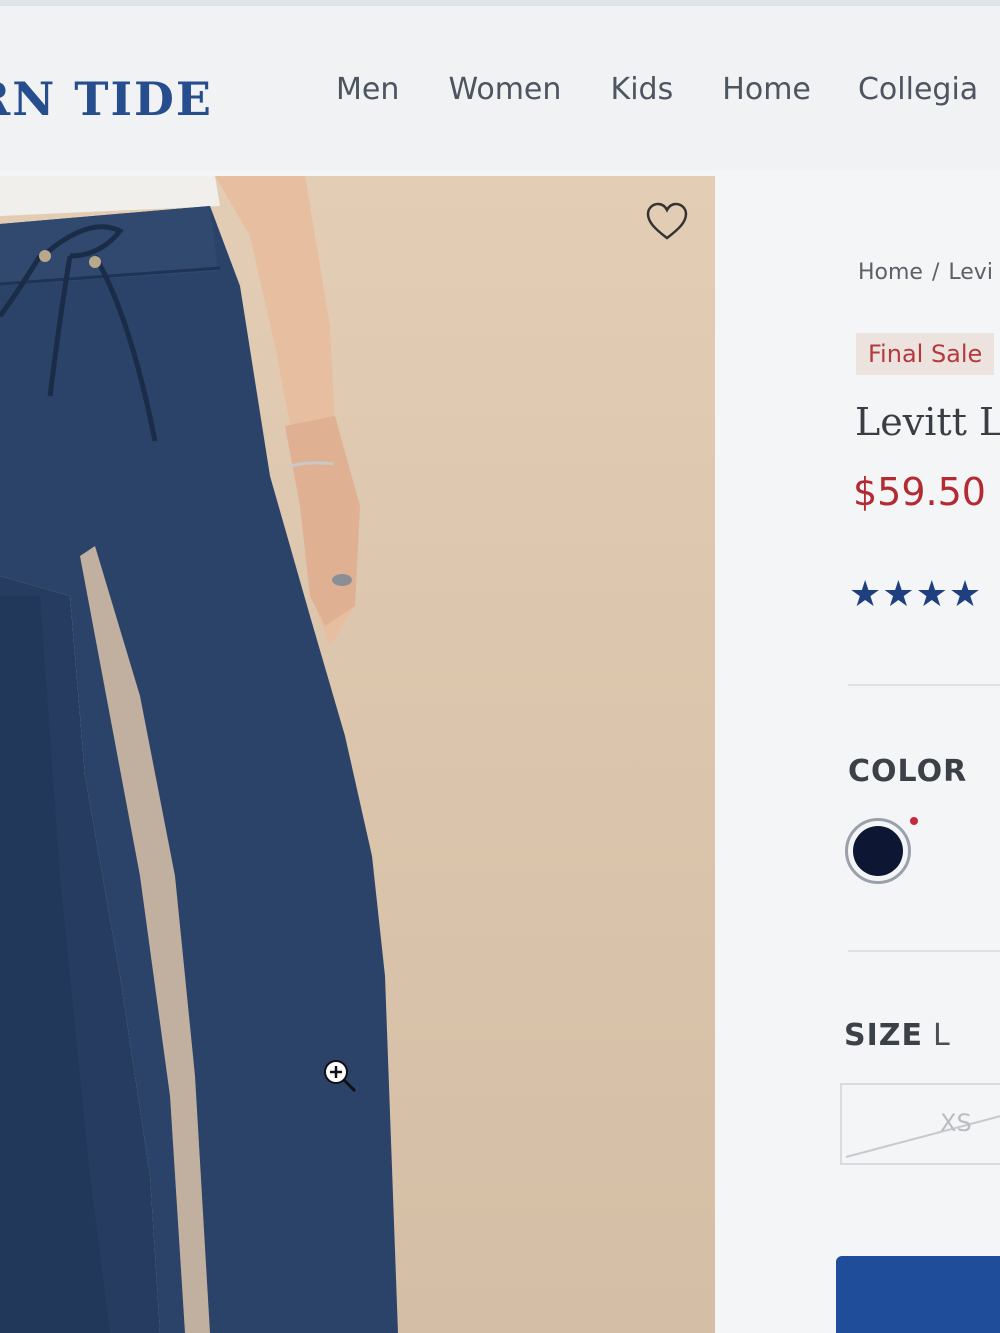 Image resolution: width=1000 pixels, height=1333 pixels. I want to click on nav-item-women: Women, so click(504, 89).